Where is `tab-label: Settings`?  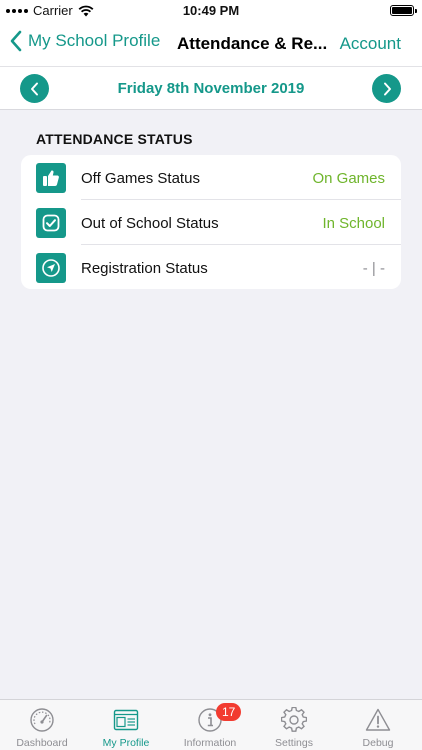
tab-label: Settings is located at coordinates (294, 743).